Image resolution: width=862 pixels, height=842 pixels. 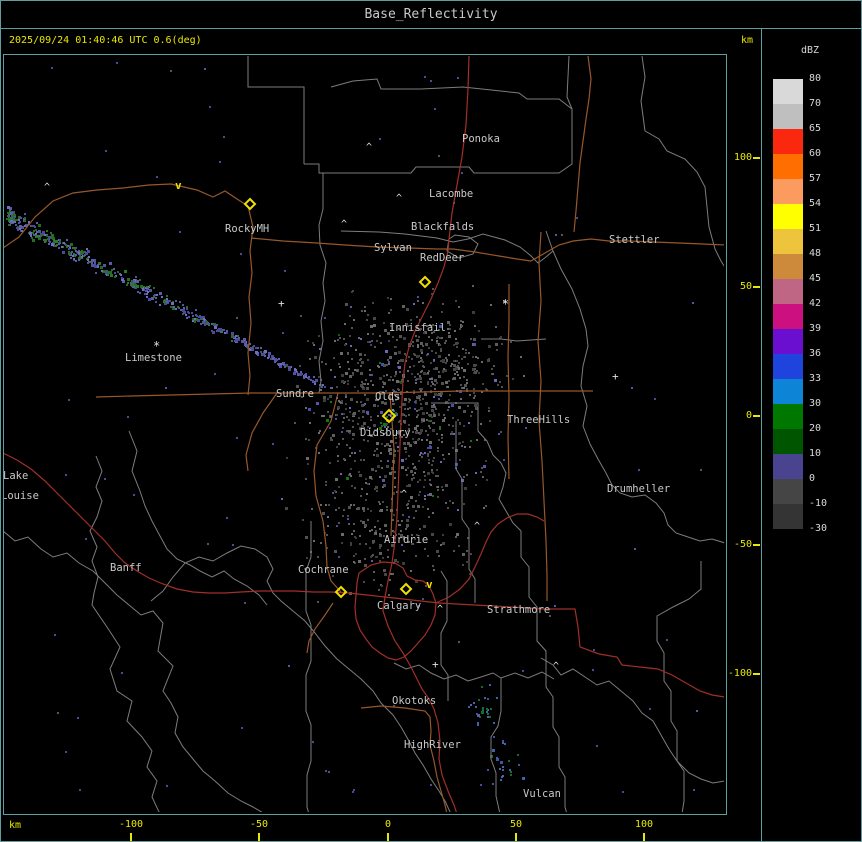 What do you see at coordinates (815, 228) in the screenshot?
I see `colorbar-tick-label: 51` at bounding box center [815, 228].